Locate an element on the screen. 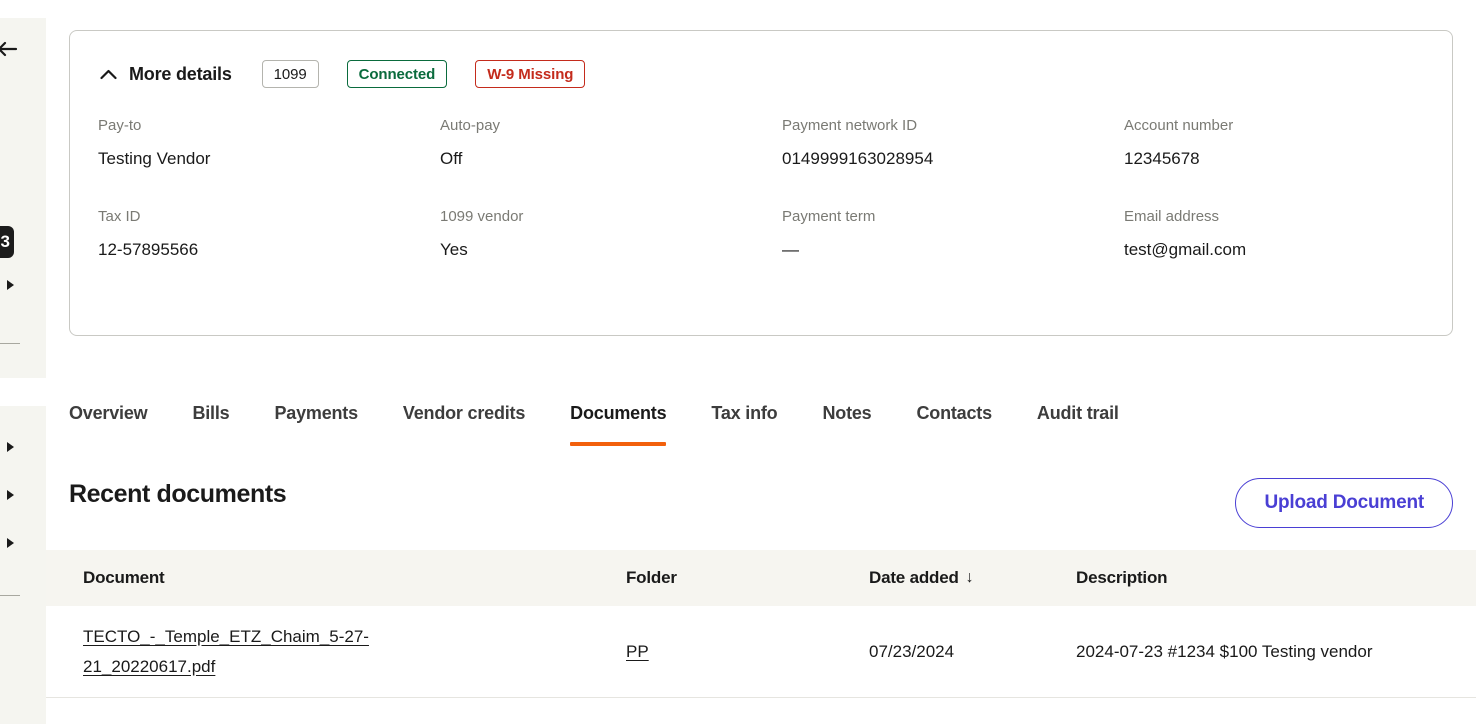 This screenshot has width=1476, height=724. field-label: Pay-to is located at coordinates (120, 125).